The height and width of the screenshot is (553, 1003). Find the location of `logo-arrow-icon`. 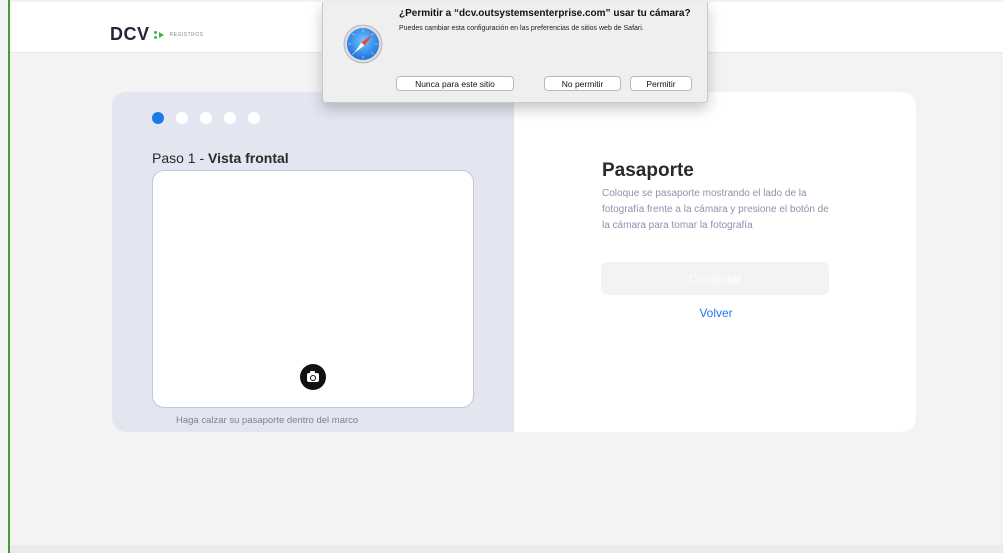

logo-arrow-icon is located at coordinates (161, 34).